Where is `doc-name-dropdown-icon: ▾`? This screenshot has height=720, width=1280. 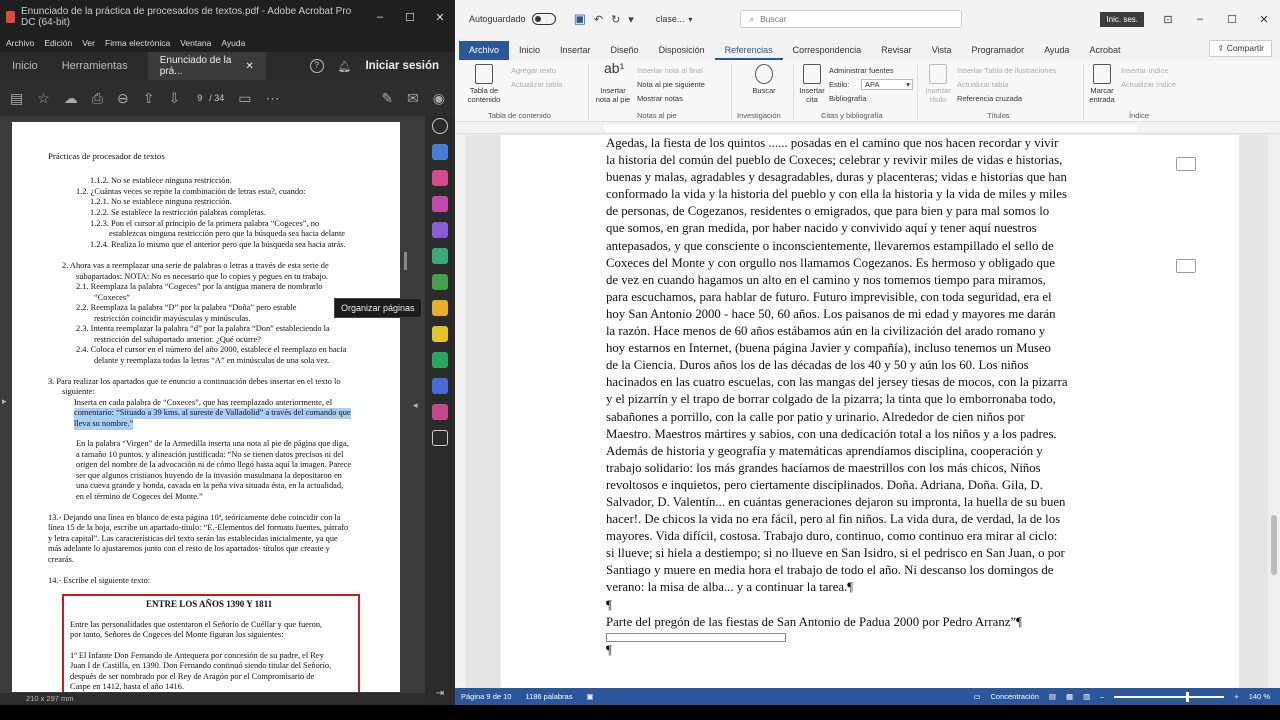
doc-name-dropdown-icon: ▾ is located at coordinates (690, 19).